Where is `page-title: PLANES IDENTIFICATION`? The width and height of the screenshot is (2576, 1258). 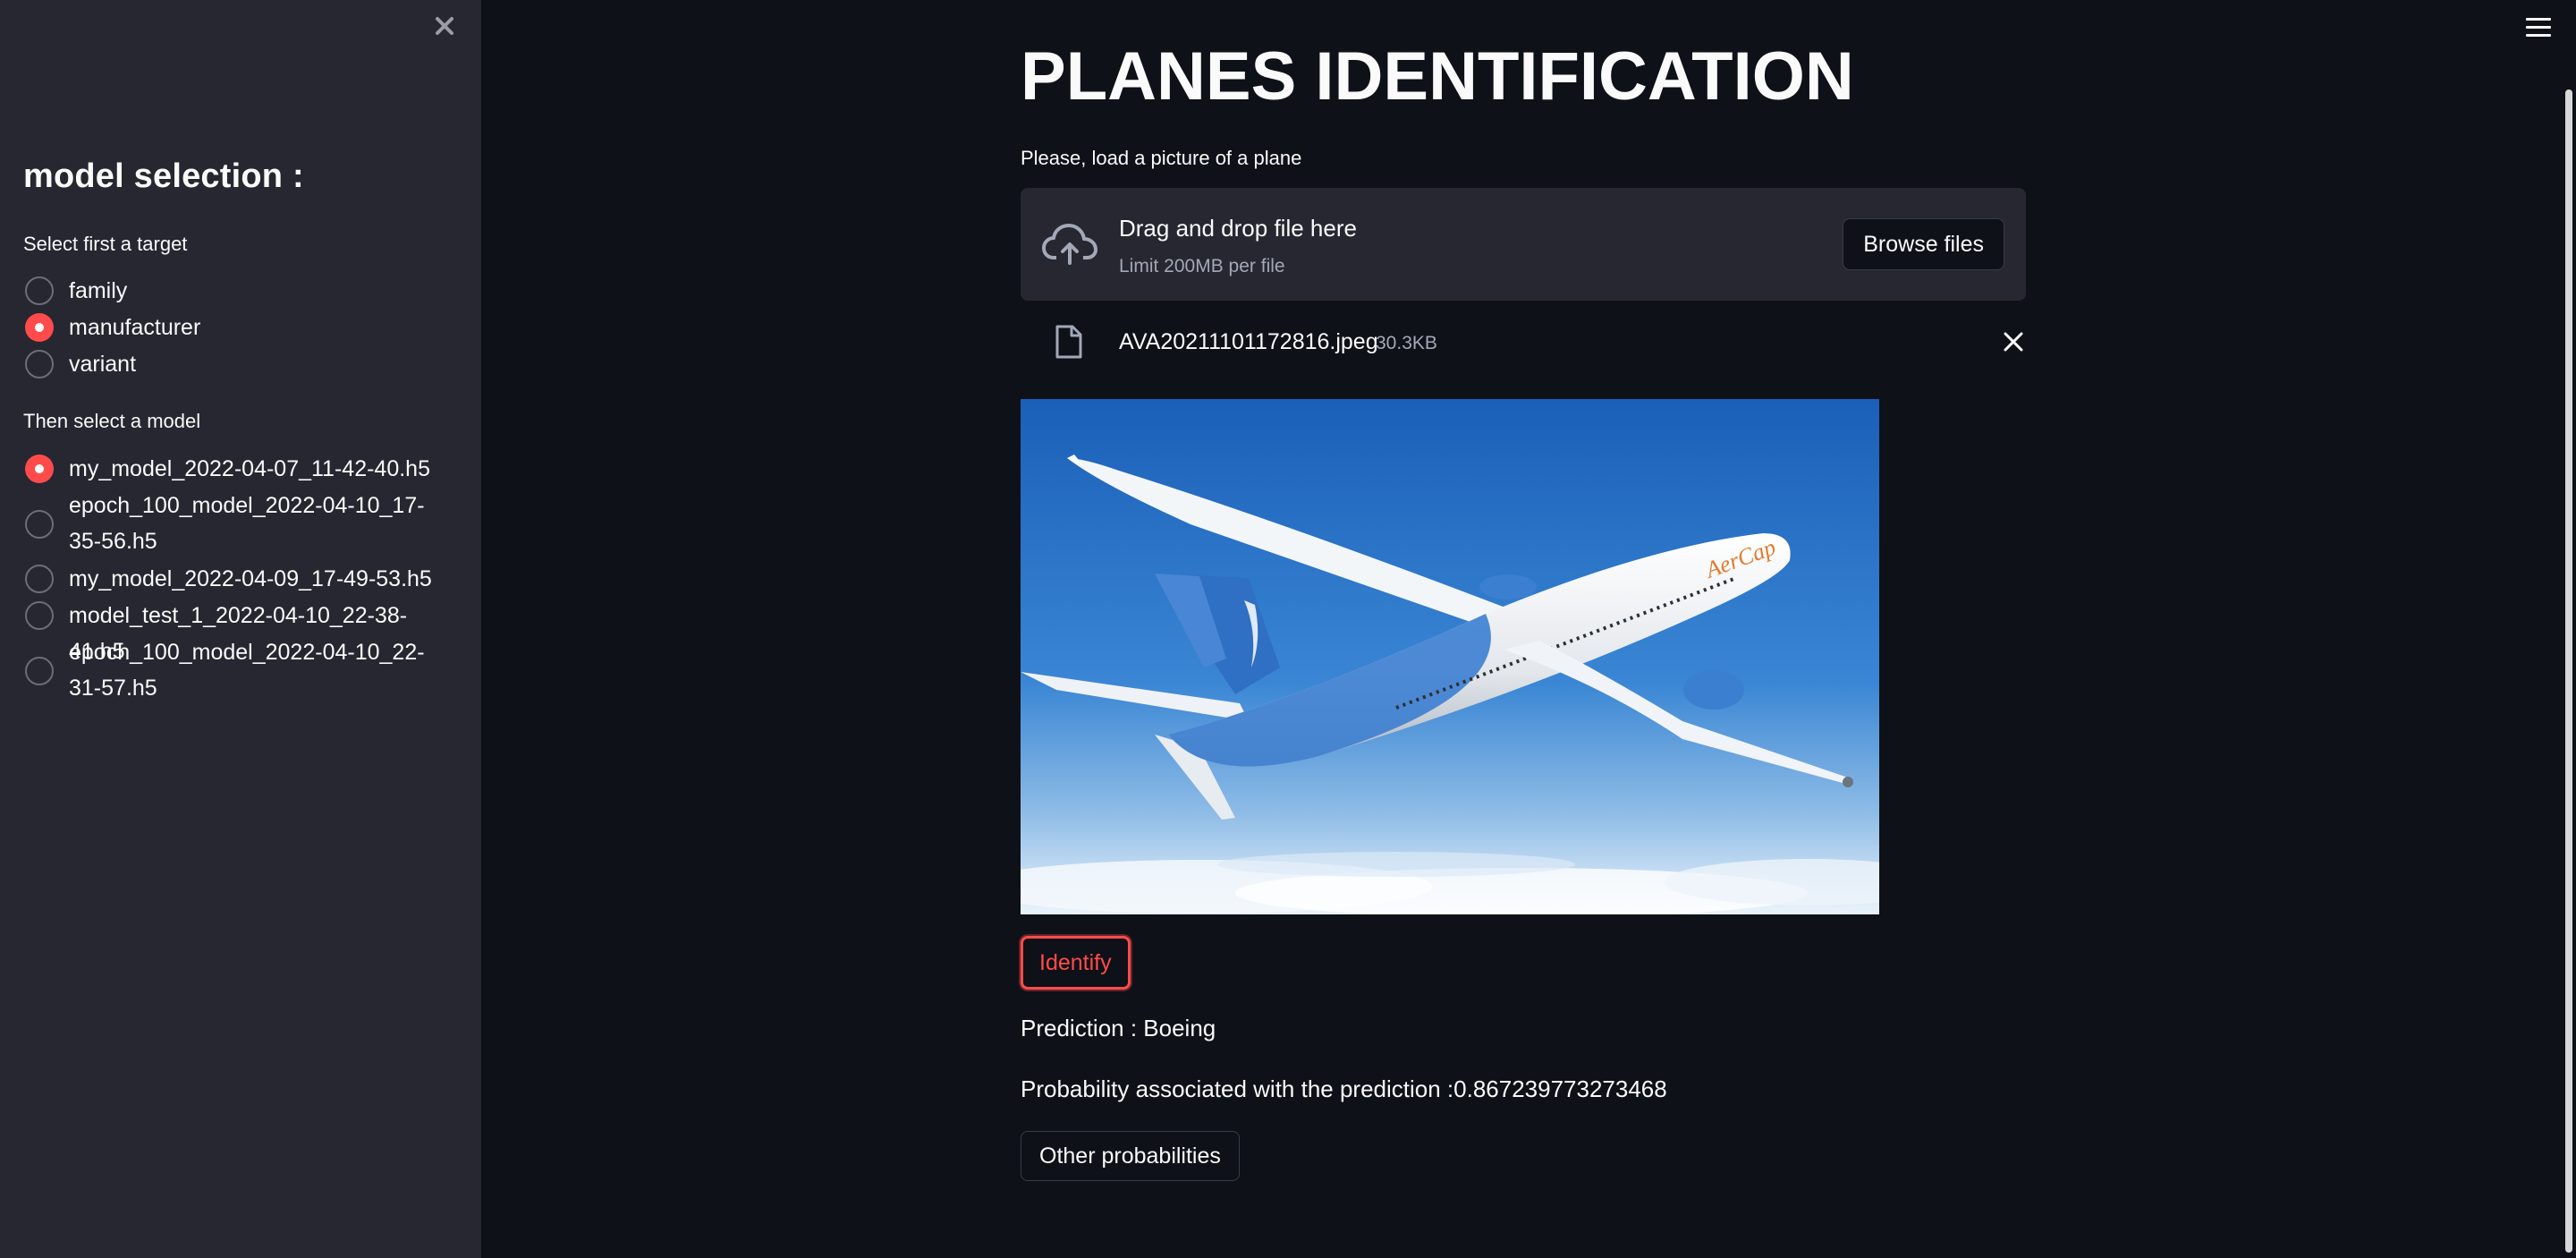 page-title: PLANES IDENTIFICATION is located at coordinates (1437, 76).